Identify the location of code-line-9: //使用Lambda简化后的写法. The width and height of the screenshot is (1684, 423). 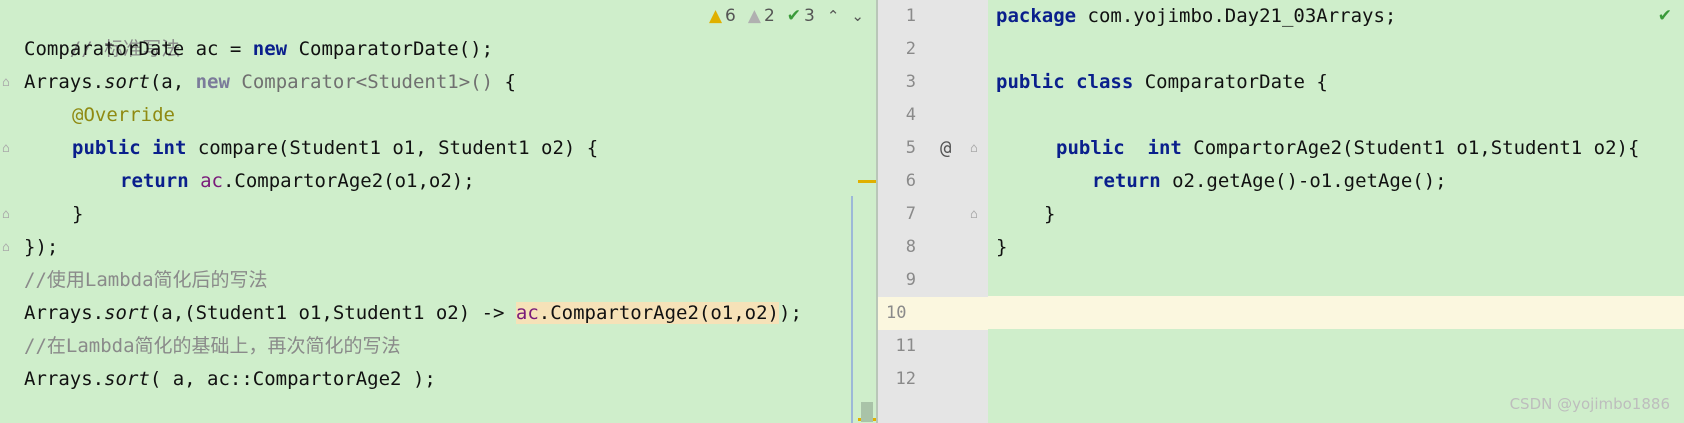
(146, 280).